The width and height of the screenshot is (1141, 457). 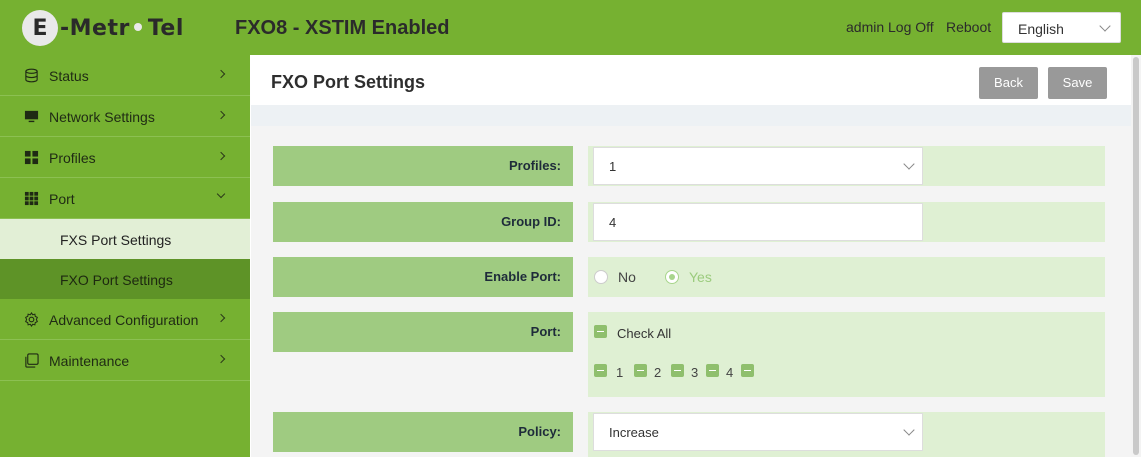 What do you see at coordinates (968, 27) in the screenshot?
I see `reboot-link: Reboot` at bounding box center [968, 27].